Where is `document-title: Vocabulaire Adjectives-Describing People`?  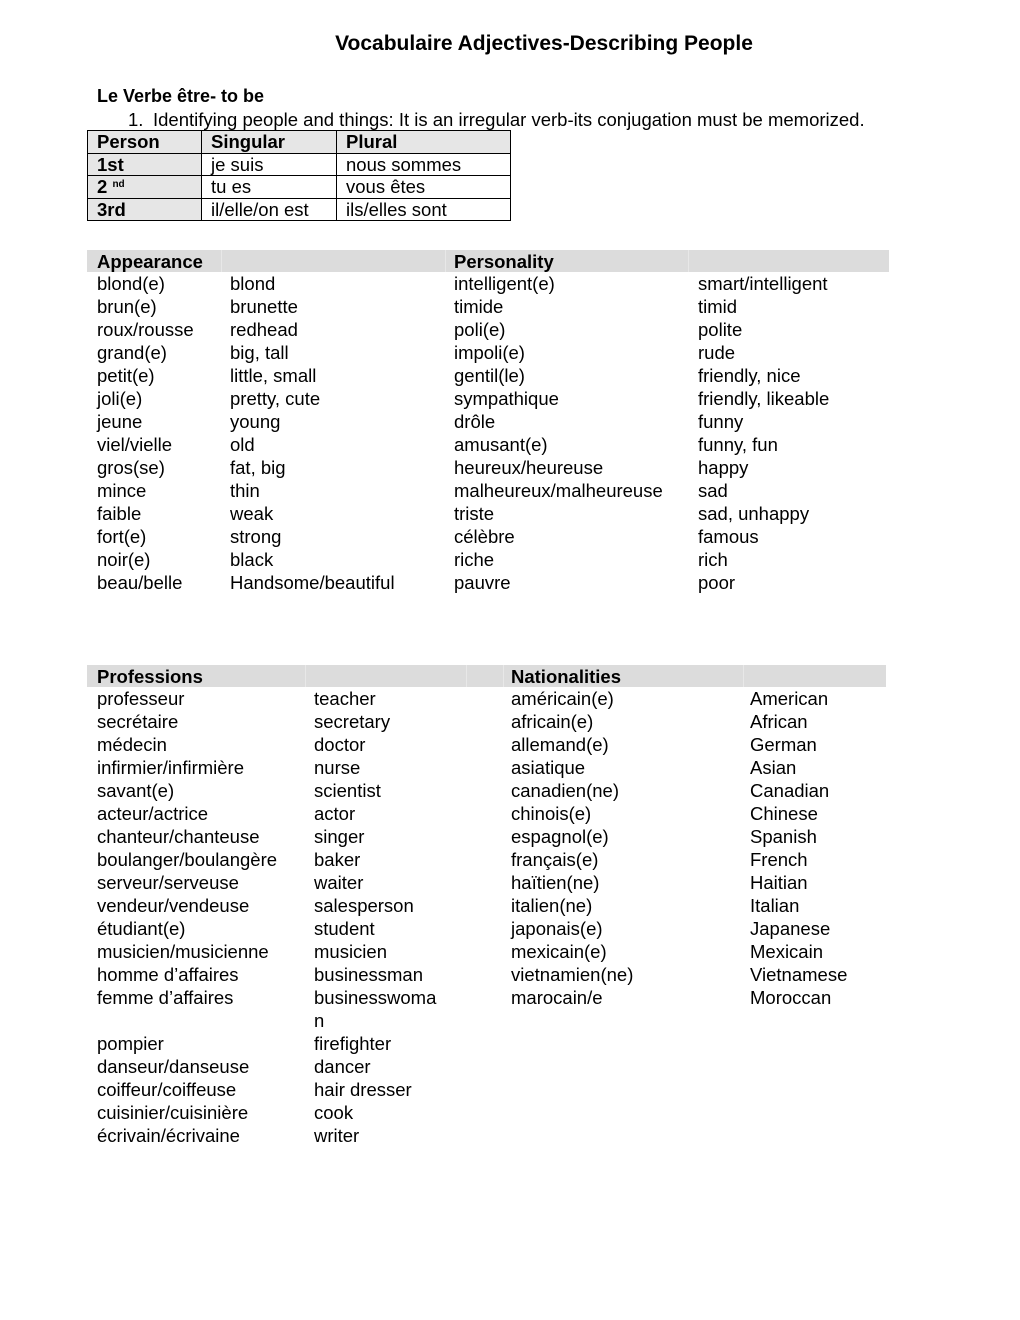 document-title: Vocabulaire Adjectives-Describing People is located at coordinates (544, 43).